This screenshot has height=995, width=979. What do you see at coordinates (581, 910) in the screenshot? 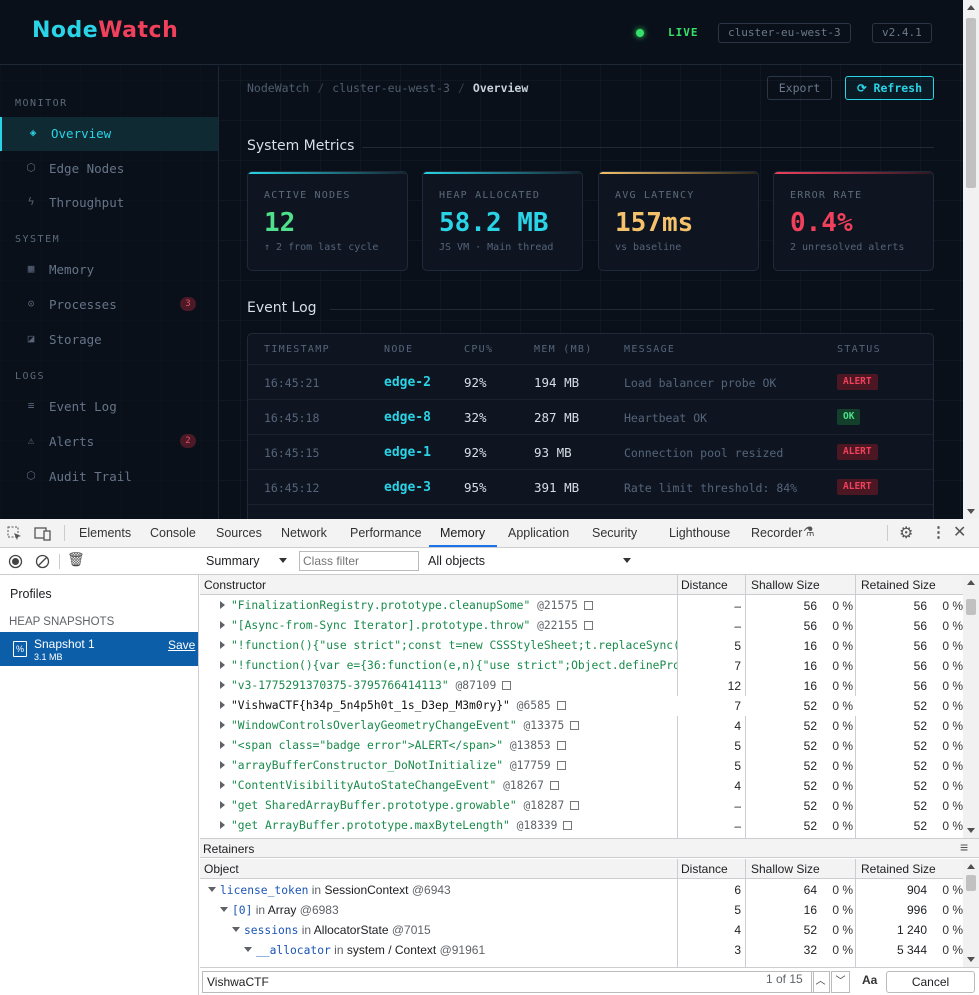
I see `retainer-row: [0] in Array @6983 5 16 0 % 996 0 %` at bounding box center [581, 910].